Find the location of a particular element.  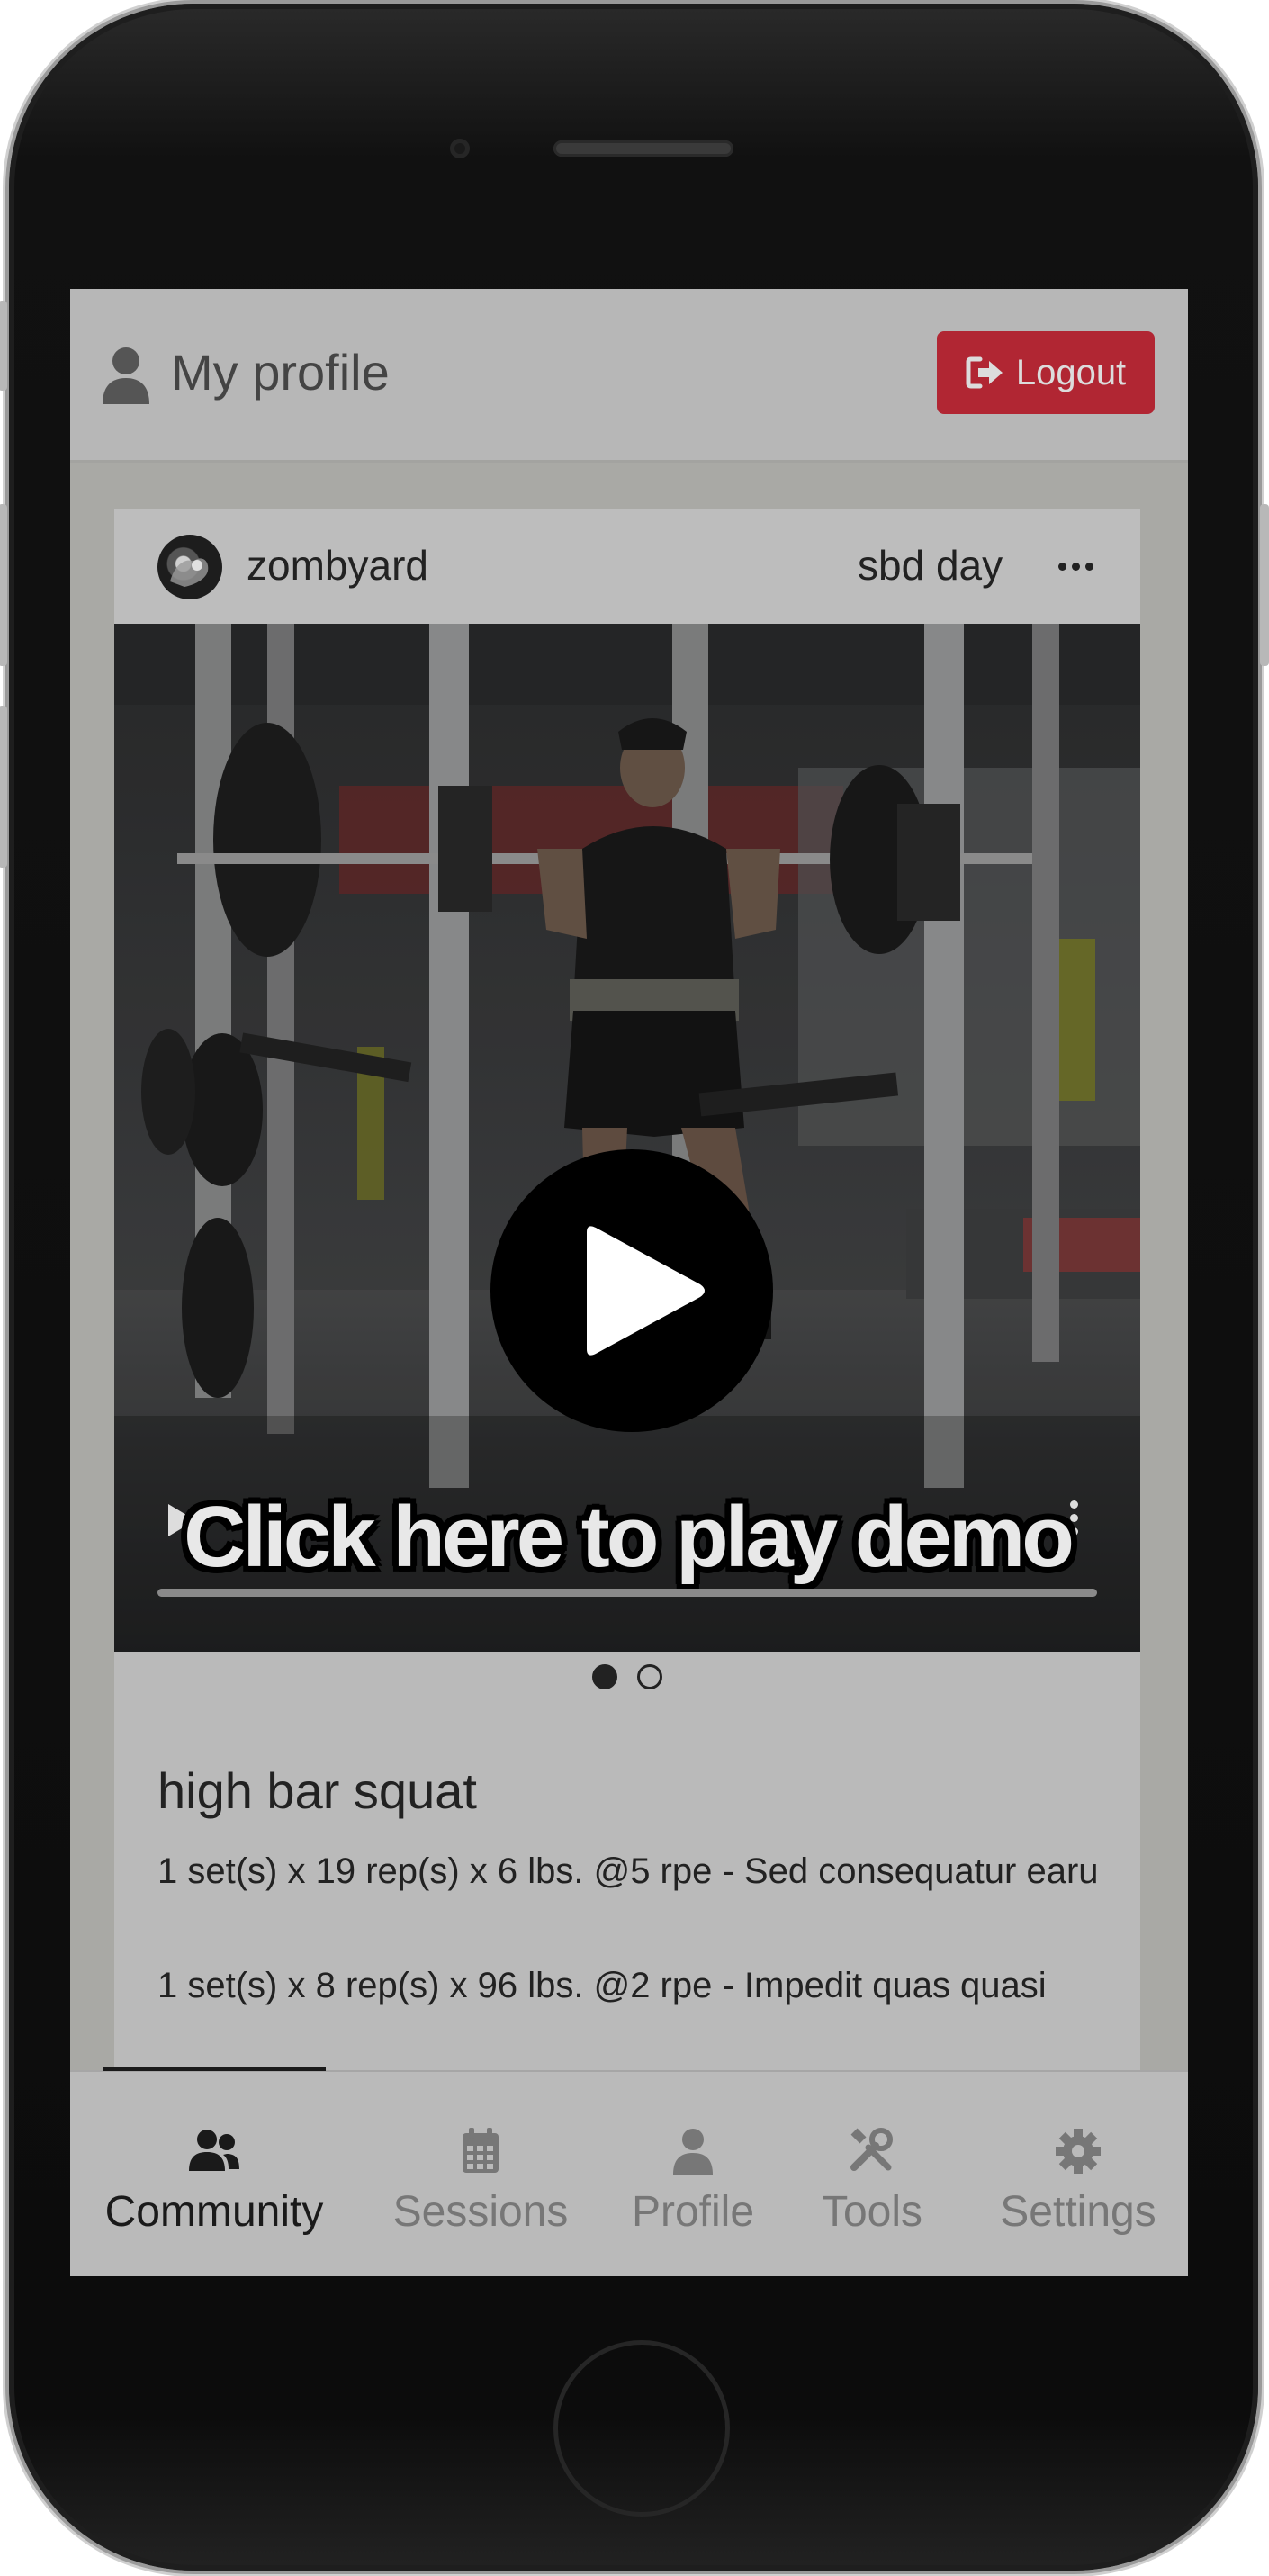

carousel-indicators is located at coordinates (627, 1680).